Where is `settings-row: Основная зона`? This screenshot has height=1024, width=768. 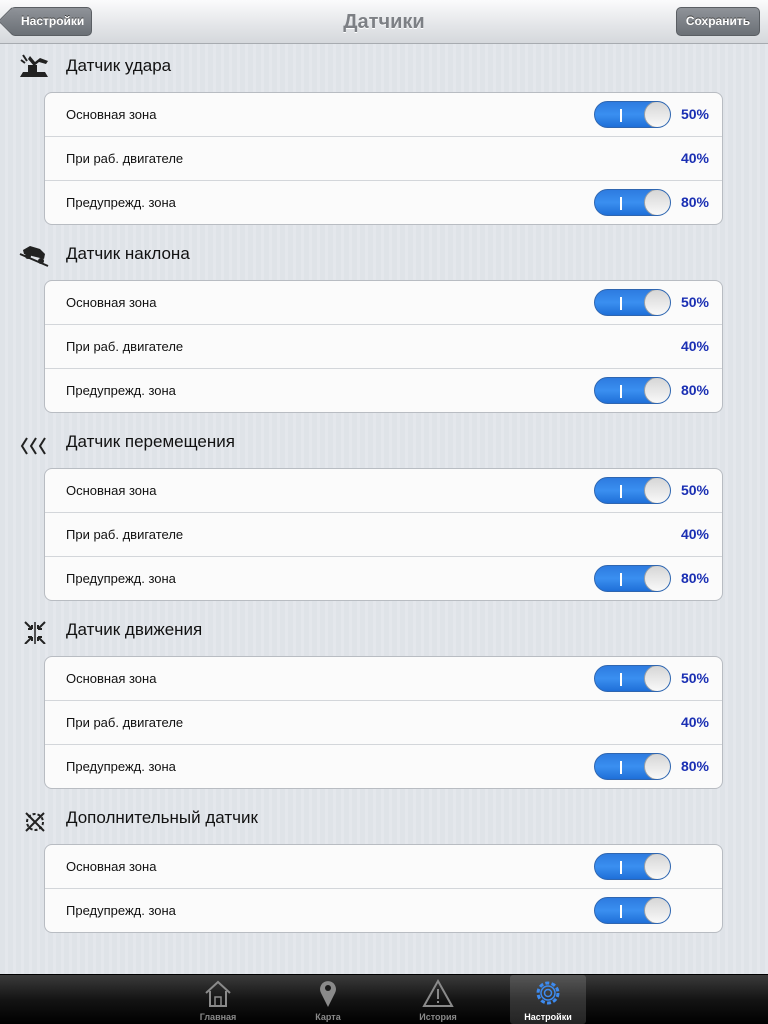 settings-row: Основная зона is located at coordinates (383, 866).